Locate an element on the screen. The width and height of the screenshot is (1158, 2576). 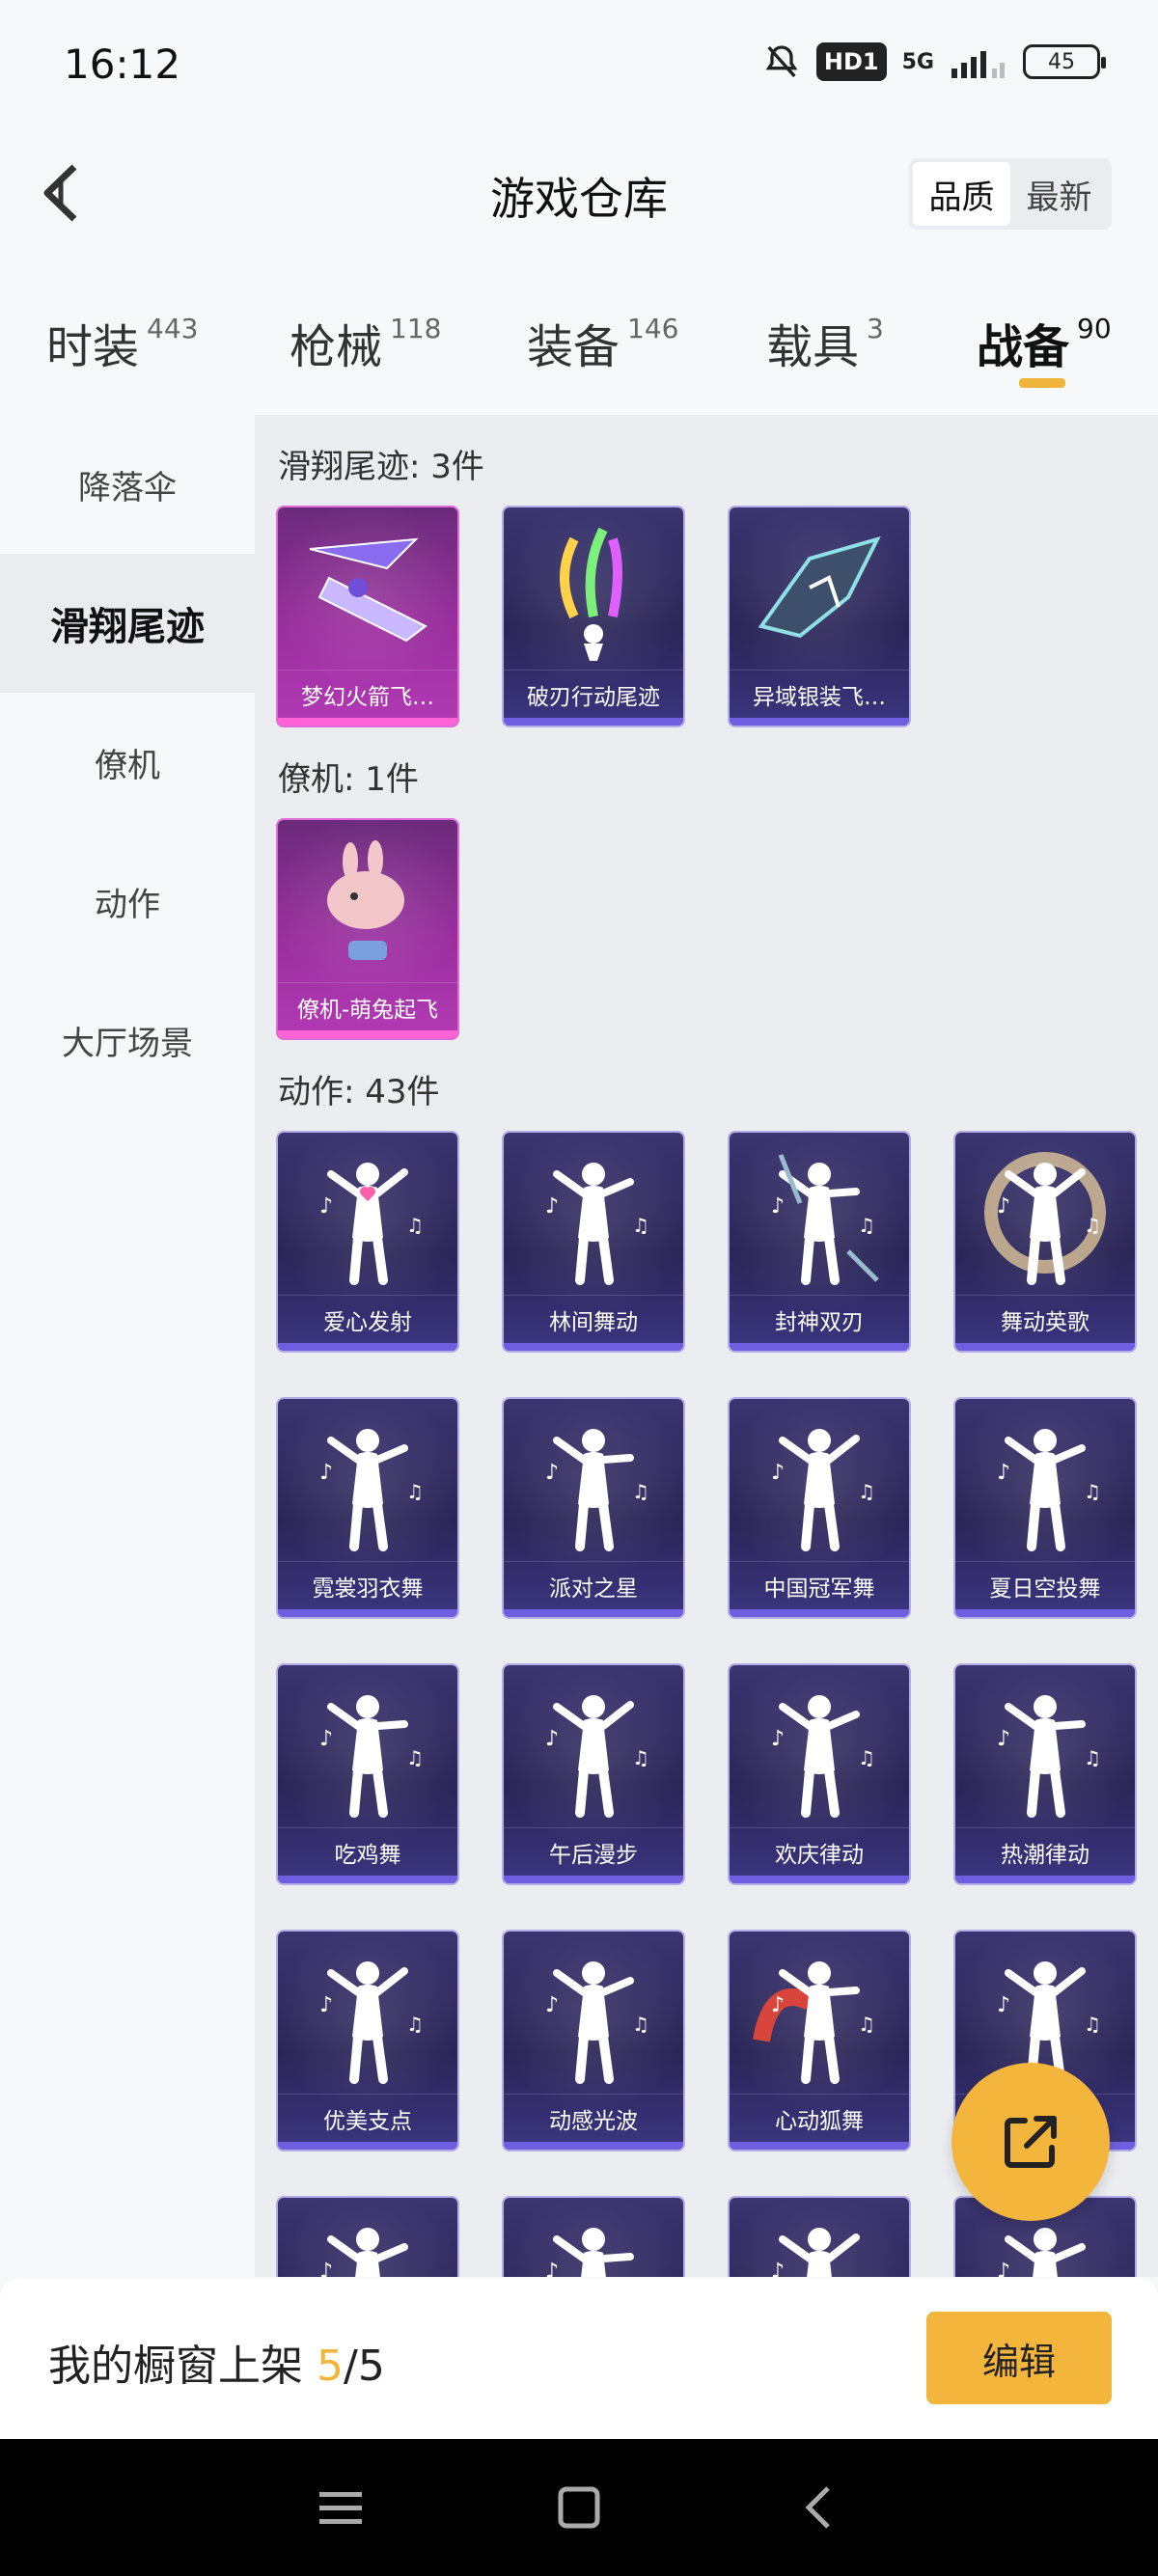
item-card: ♪ ♫ 霓裳羽衣舞 is located at coordinates (367, 1508).